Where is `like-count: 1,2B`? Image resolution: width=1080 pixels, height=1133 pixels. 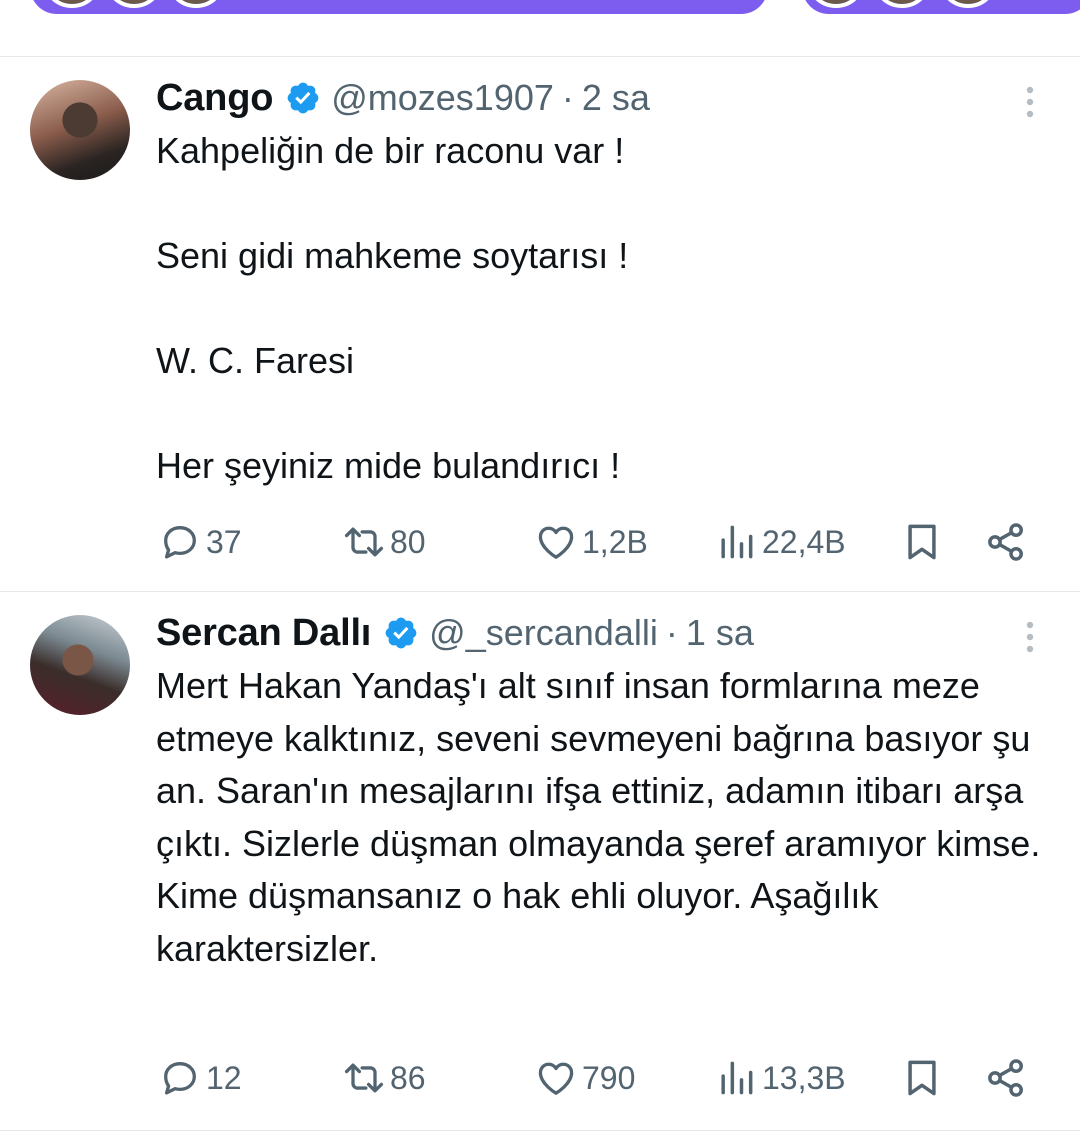
like-count: 1,2B is located at coordinates (615, 541).